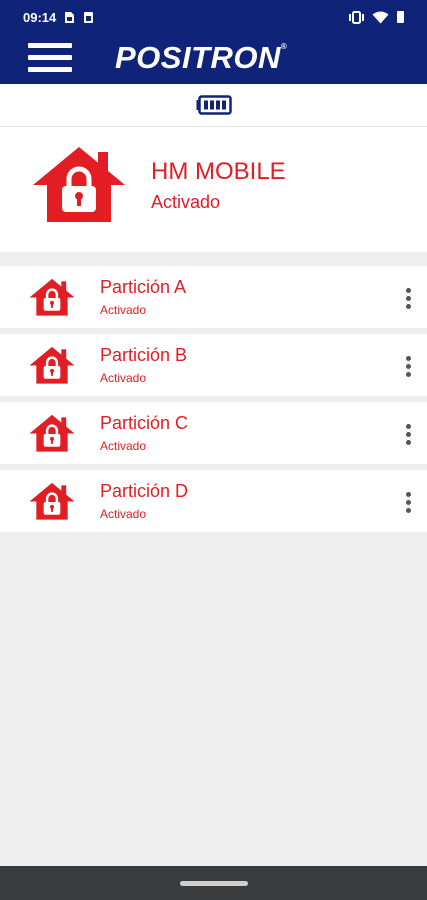 The width and height of the screenshot is (427, 900). What do you see at coordinates (70, 17) in the screenshot?
I see `sim-card-icon` at bounding box center [70, 17].